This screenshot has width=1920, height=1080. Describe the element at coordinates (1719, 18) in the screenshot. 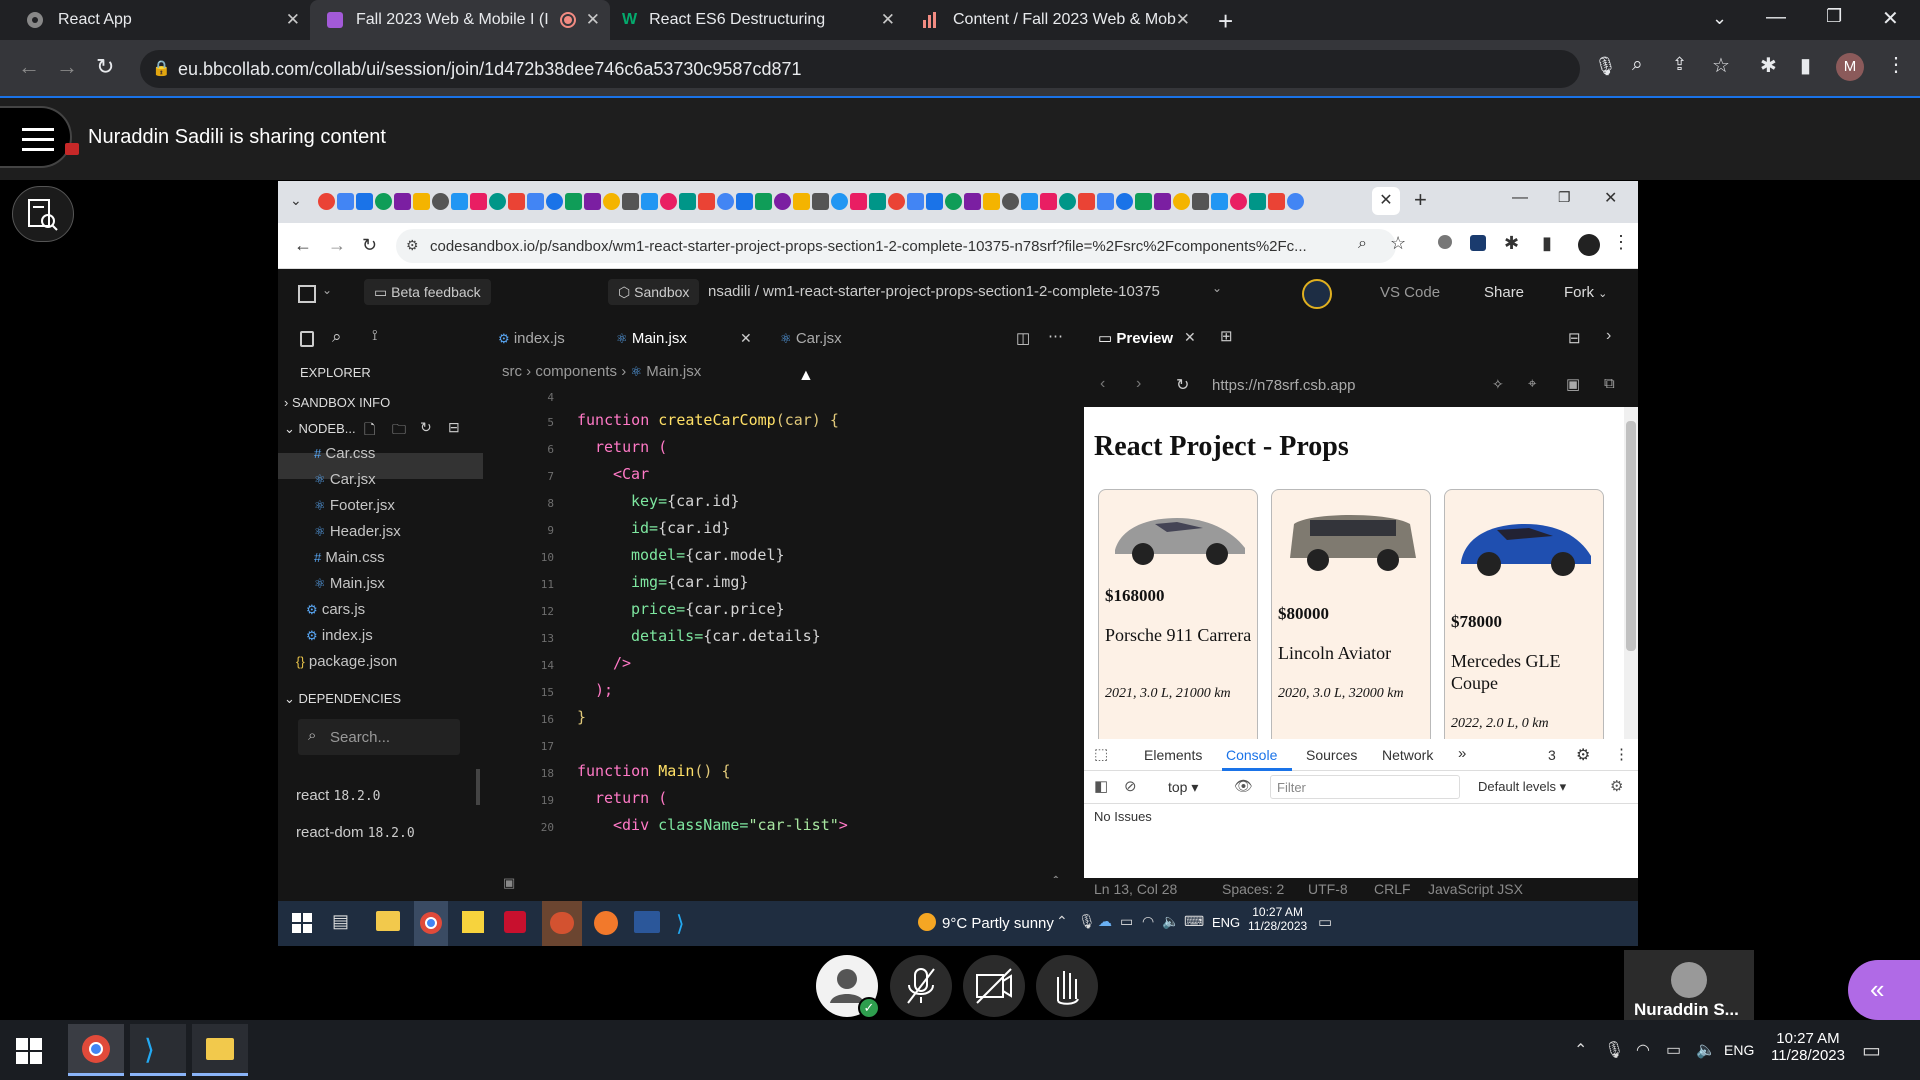

I see `chevron-down-icon: ⌄` at that location.